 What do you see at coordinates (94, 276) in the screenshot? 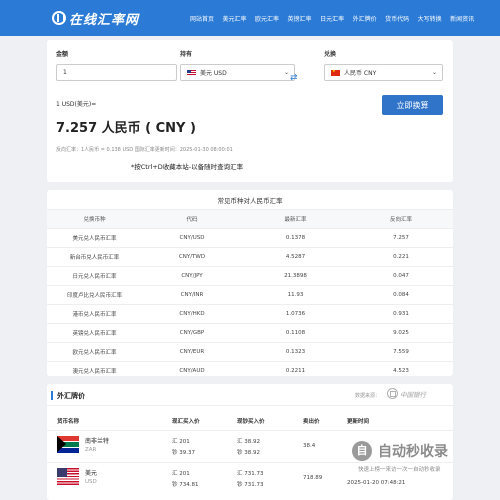
I see `rate-pair: 日元兑人民币汇率` at bounding box center [94, 276].